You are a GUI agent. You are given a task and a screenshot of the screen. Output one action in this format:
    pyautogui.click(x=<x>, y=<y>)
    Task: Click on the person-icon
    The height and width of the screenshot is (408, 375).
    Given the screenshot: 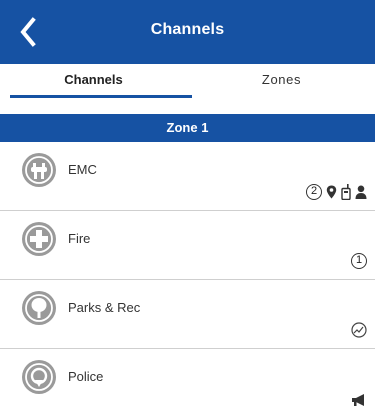 What is the action you would take?
    pyautogui.click(x=361, y=192)
    